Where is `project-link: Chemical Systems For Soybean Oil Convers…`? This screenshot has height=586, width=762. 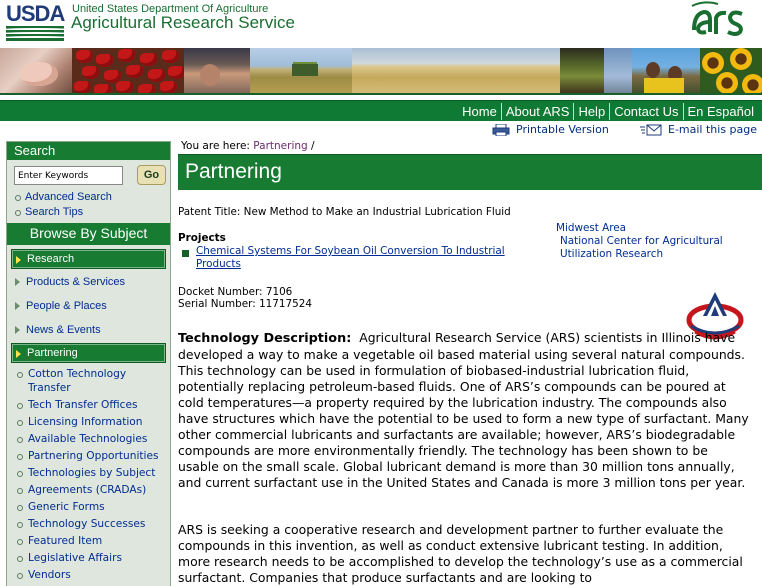 project-link: Chemical Systems For Soybean Oil Convers… is located at coordinates (371, 258).